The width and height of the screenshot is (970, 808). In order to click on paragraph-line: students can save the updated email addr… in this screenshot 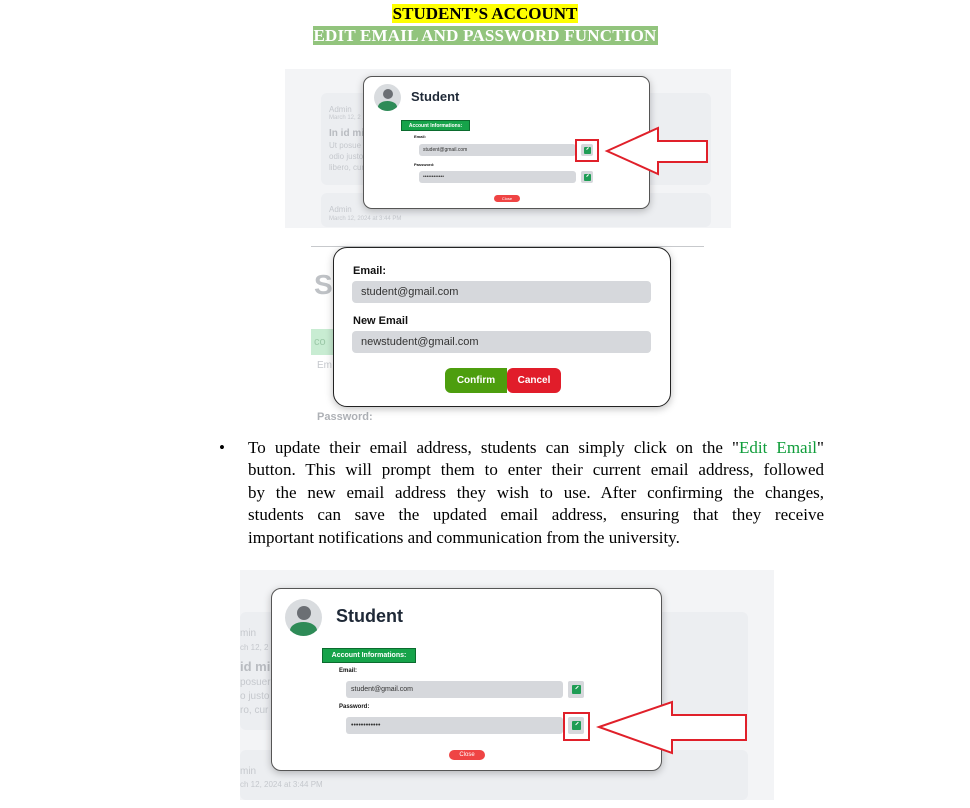, I will do `click(536, 515)`.